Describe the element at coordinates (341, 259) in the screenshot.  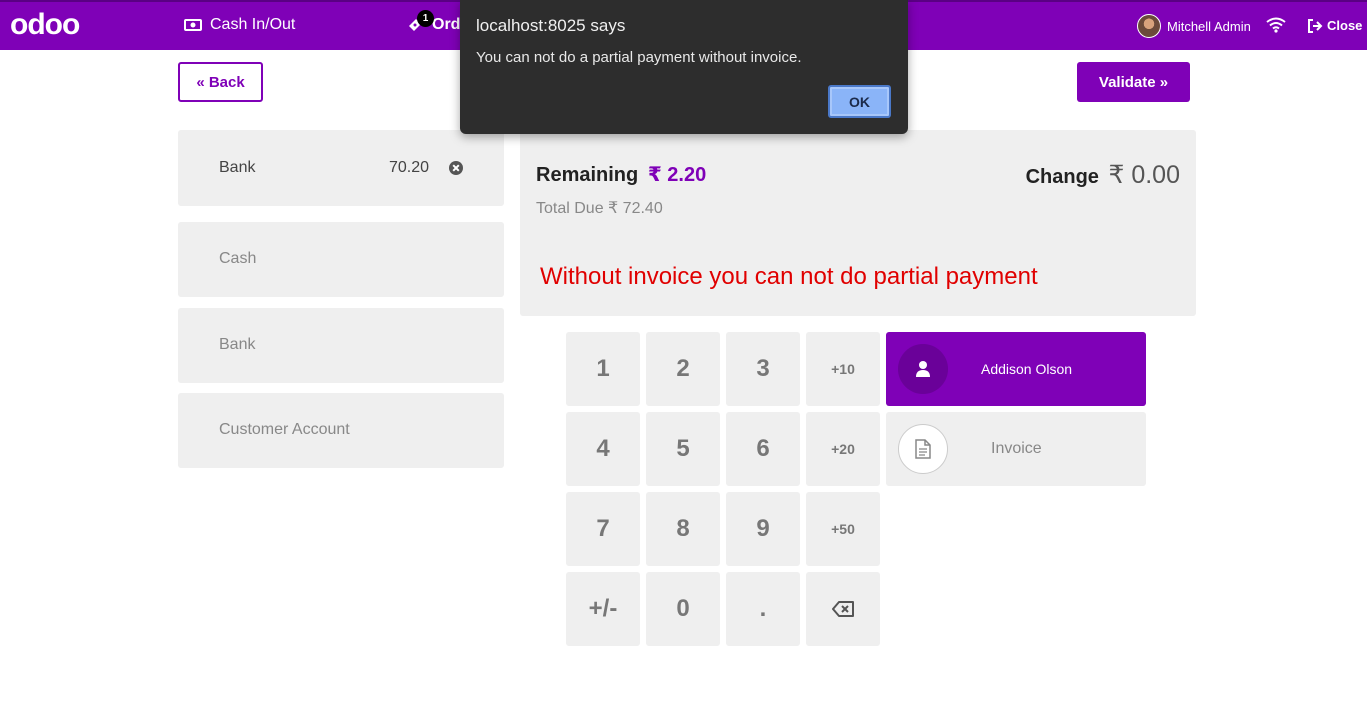
I see `payment-method-cash: Cash` at that location.